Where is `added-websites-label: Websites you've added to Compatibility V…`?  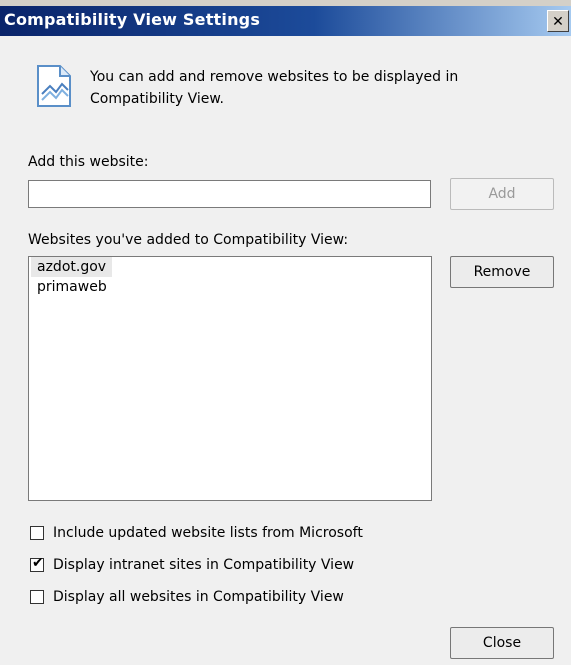 added-websites-label: Websites you've added to Compatibility V… is located at coordinates (188, 240).